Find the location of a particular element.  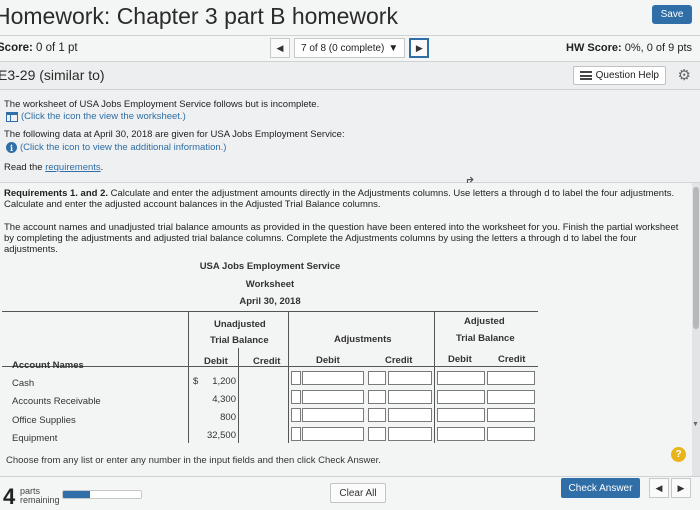

adjusted-credit-header: Credit is located at coordinates (512, 359).